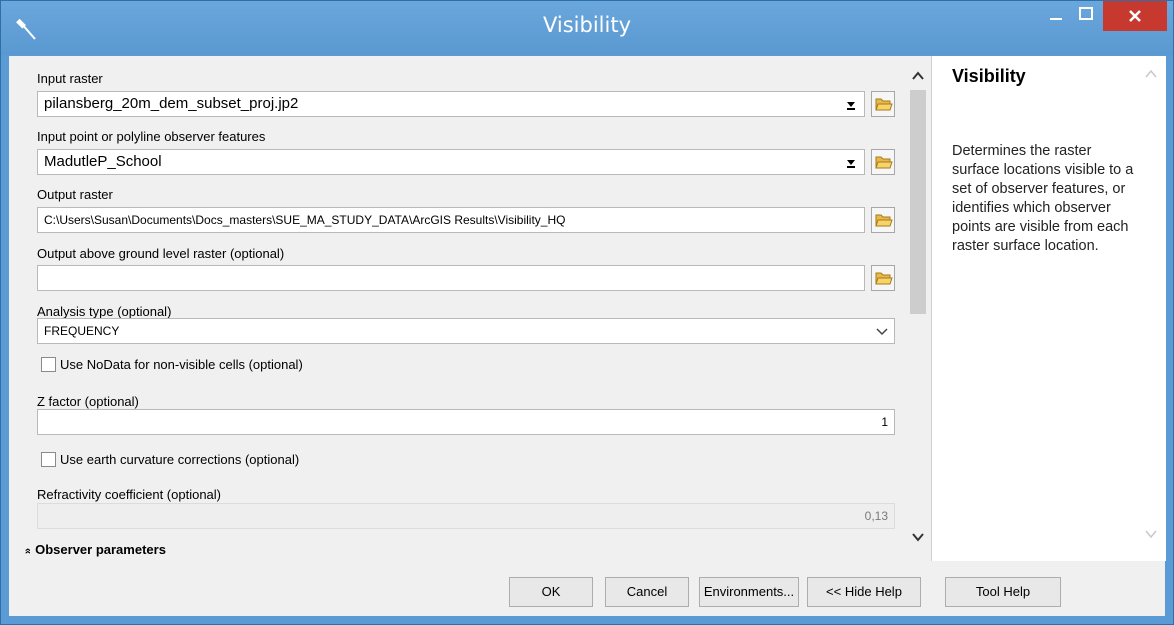  What do you see at coordinates (82, 331) in the screenshot?
I see `analysis-type-value: FREQUENCY` at bounding box center [82, 331].